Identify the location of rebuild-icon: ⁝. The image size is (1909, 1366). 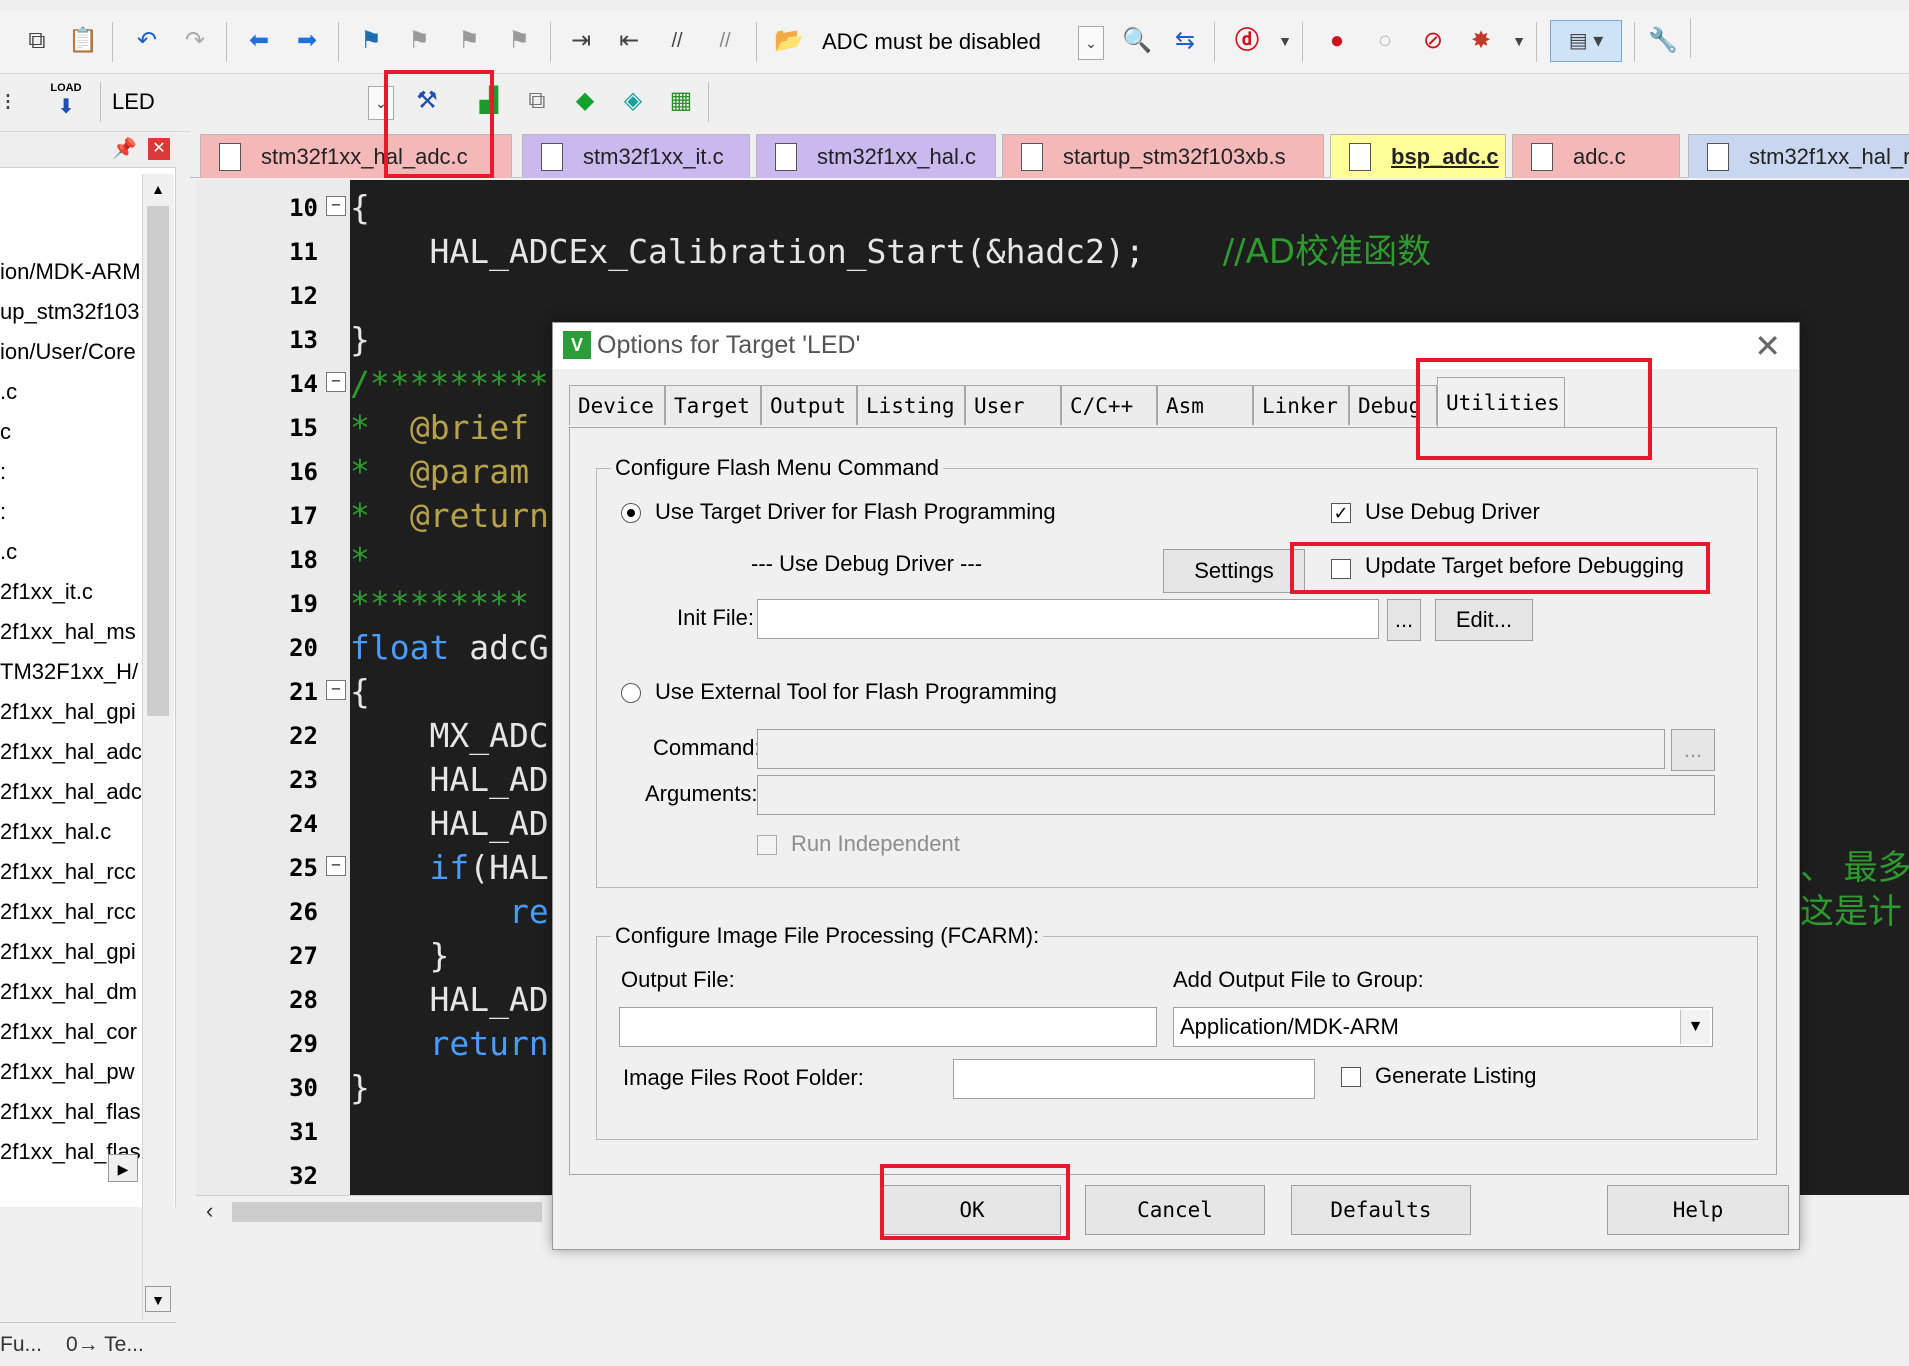
(8, 103).